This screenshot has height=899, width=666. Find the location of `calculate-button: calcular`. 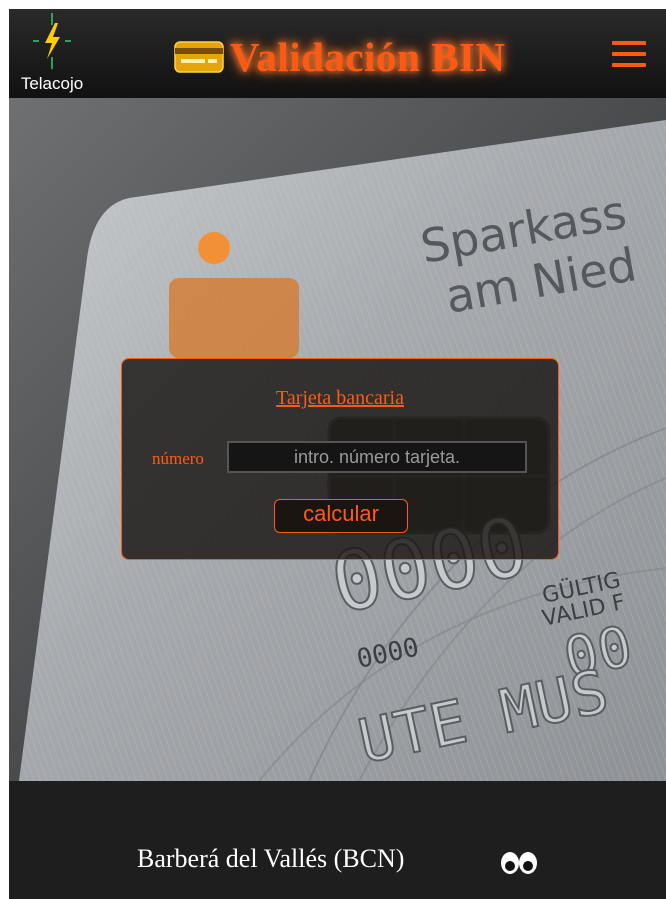

calculate-button: calcular is located at coordinates (341, 516).